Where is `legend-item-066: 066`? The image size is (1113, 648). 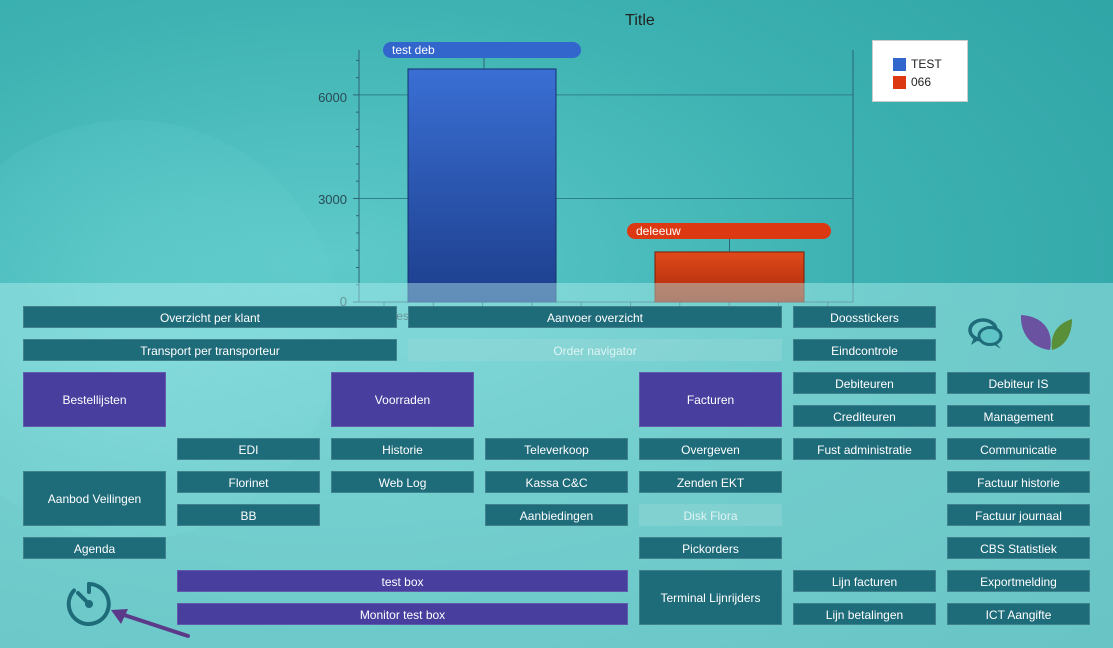
legend-item-066: 066 is located at coordinates (930, 82).